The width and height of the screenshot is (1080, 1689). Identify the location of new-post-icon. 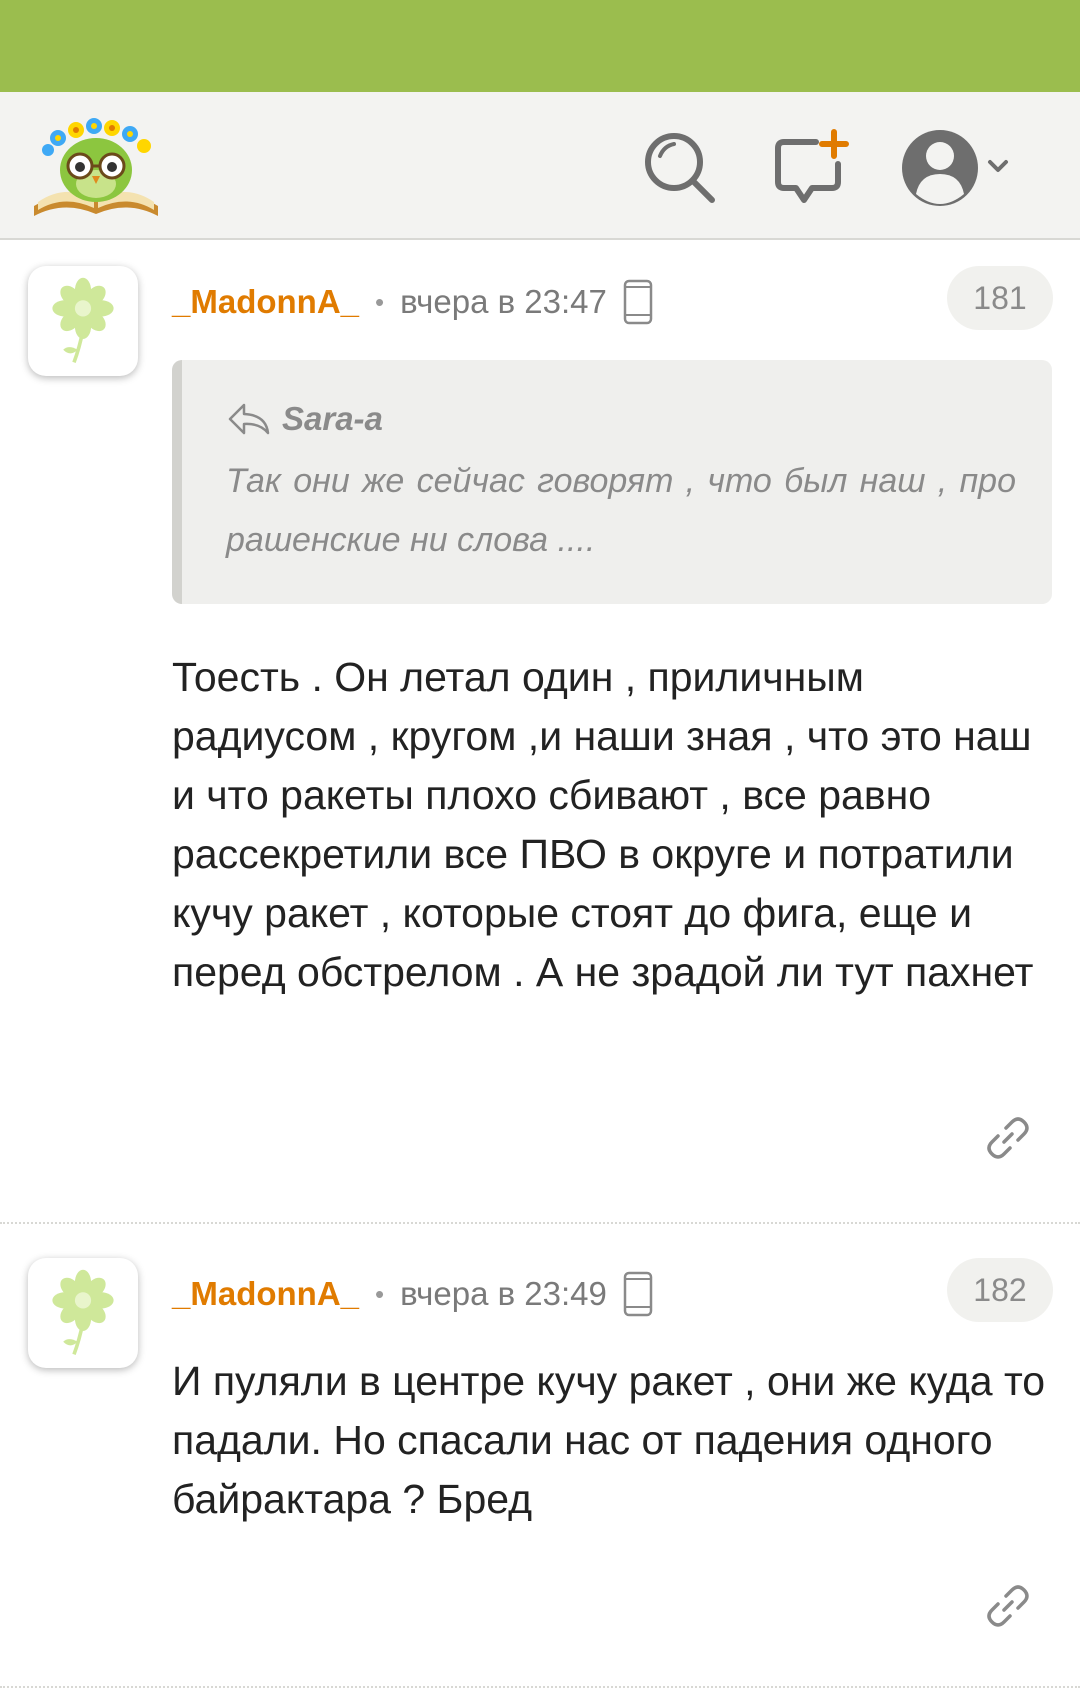
(812, 166).